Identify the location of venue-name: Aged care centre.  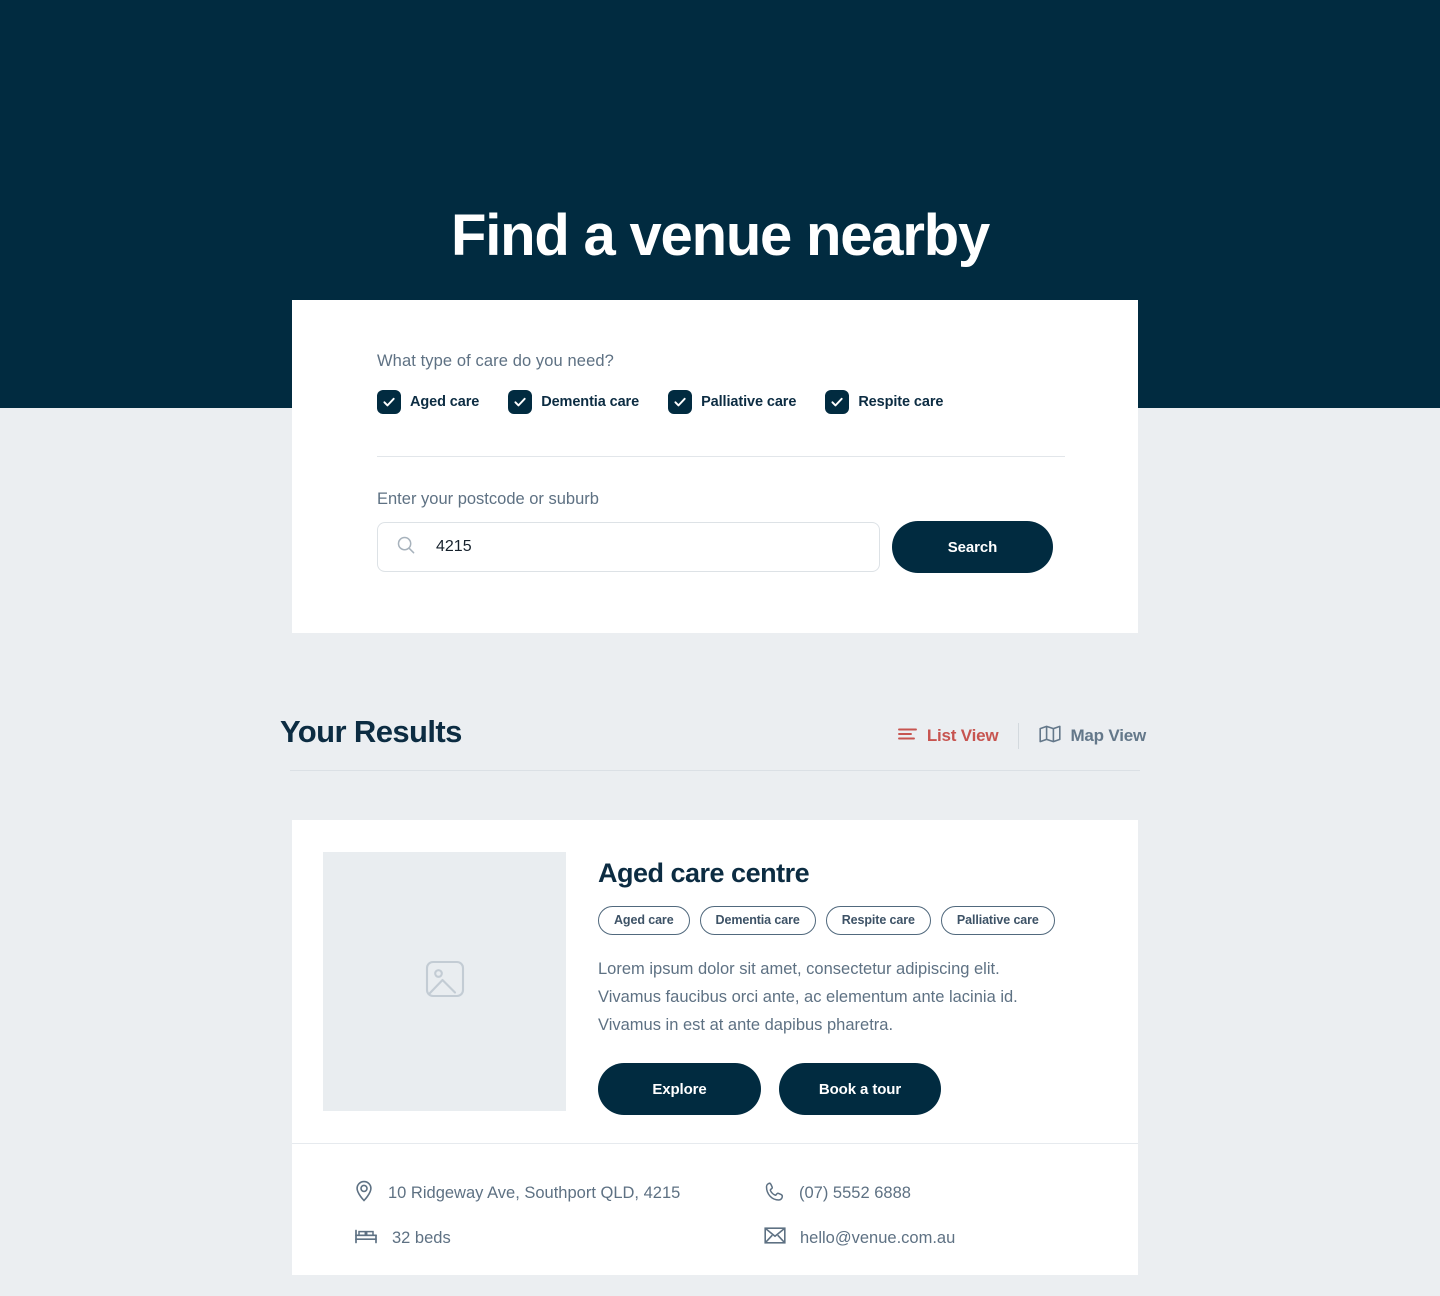
(704, 873).